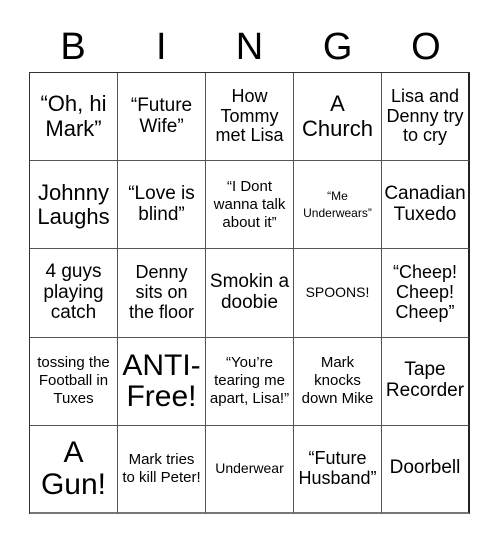 The height and width of the screenshot is (544, 500). Describe the element at coordinates (426, 47) in the screenshot. I see `header-letter-o: O` at that location.